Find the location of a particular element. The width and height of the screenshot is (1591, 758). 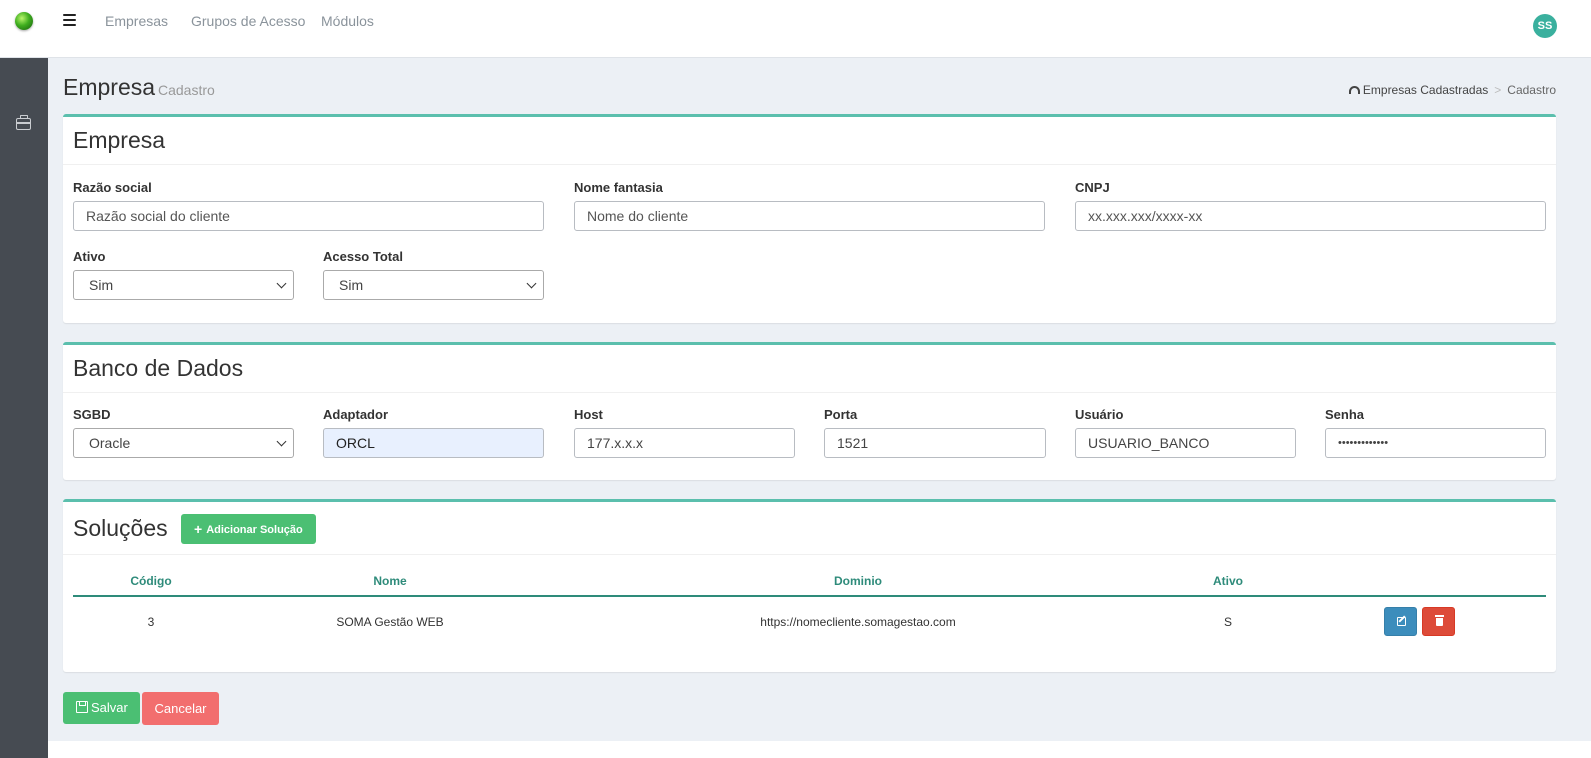

save-button-label: Salvar is located at coordinates (109, 707).